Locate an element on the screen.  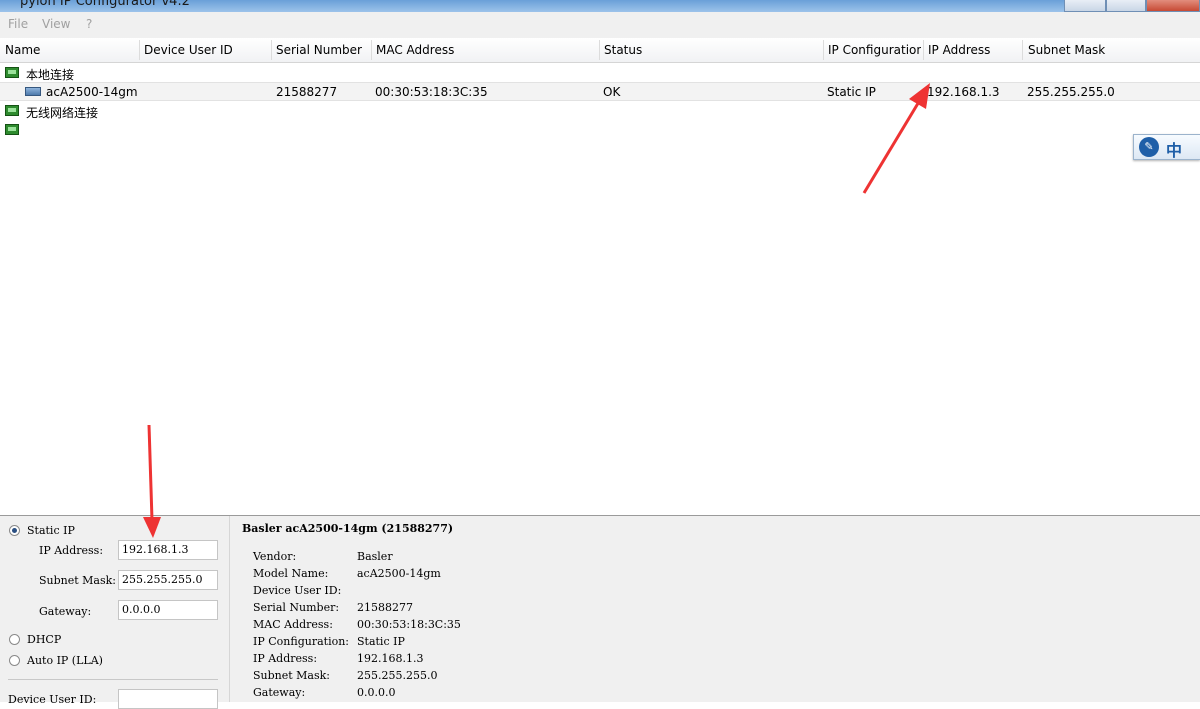
device-serial: 21588277 is located at coordinates (307, 92).